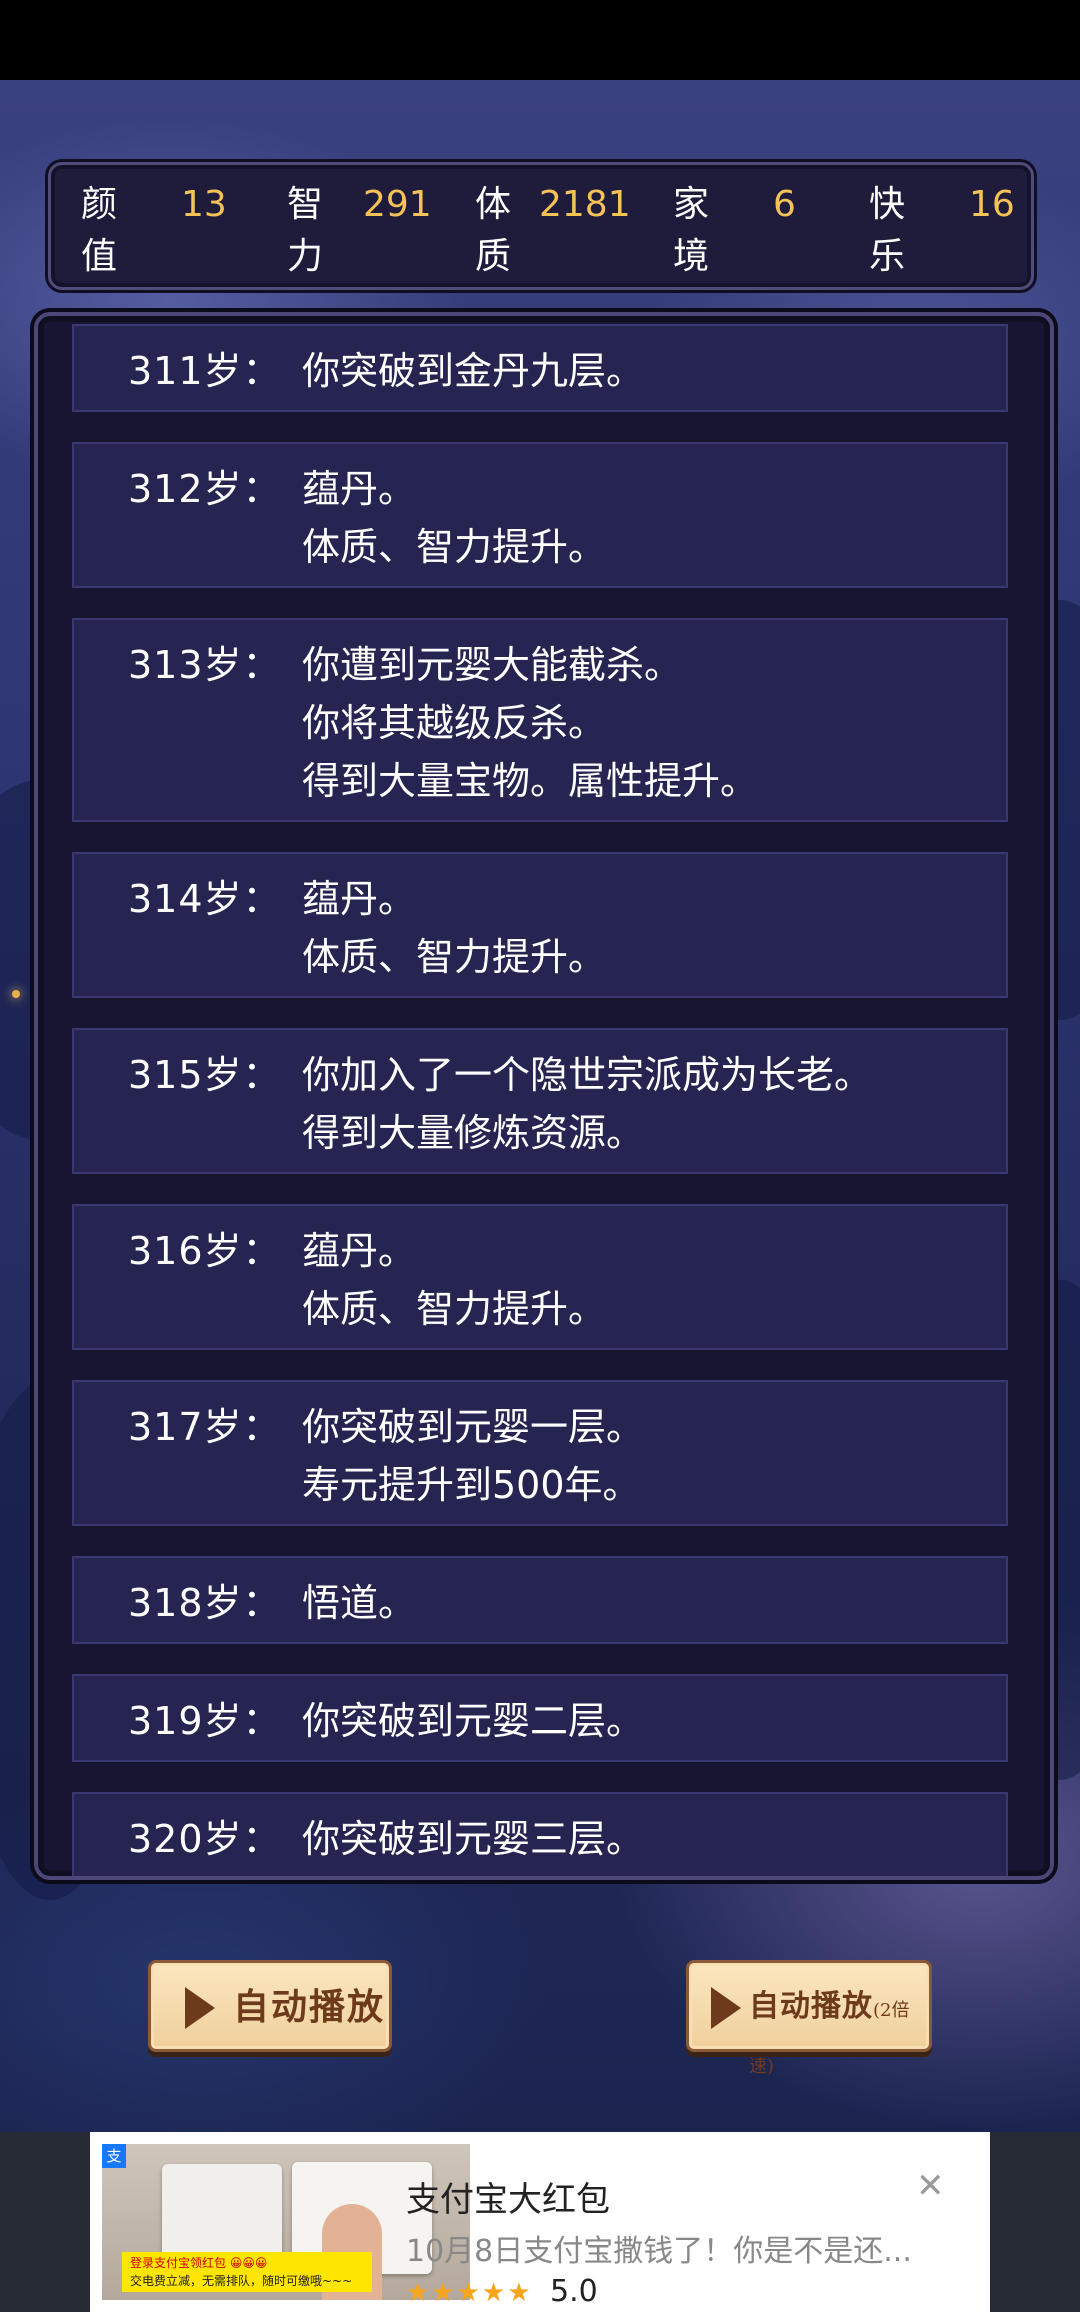  I want to click on star-rating-icon: ★★★★★, so click(469, 2293).